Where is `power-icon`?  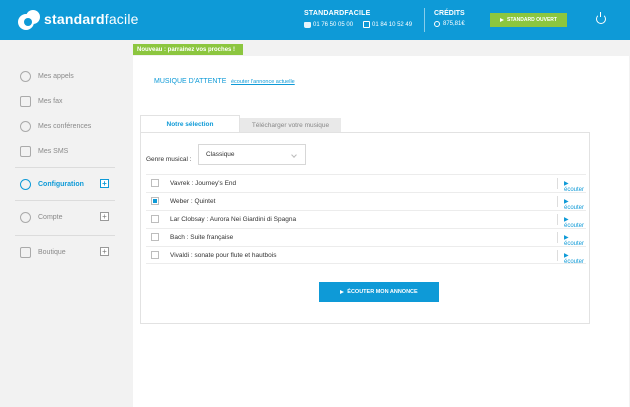
power-icon is located at coordinates (601, 18).